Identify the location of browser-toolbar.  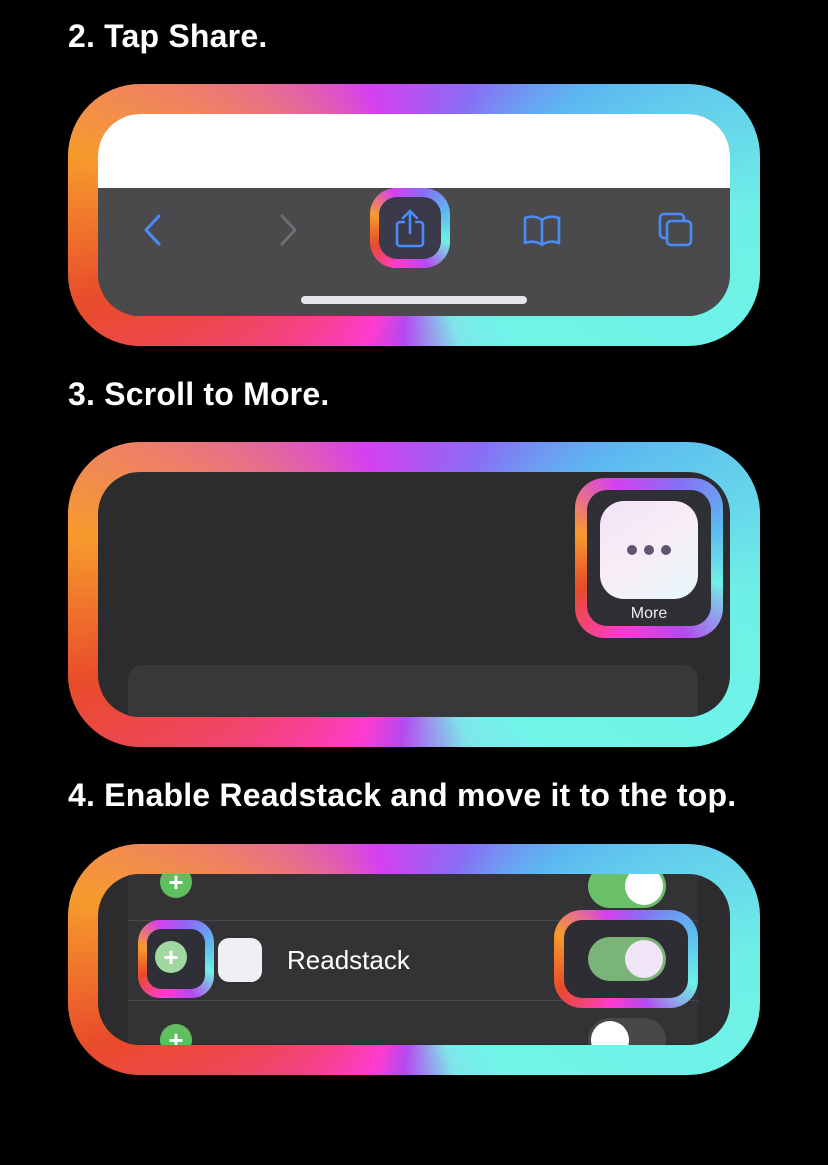
(414, 252).